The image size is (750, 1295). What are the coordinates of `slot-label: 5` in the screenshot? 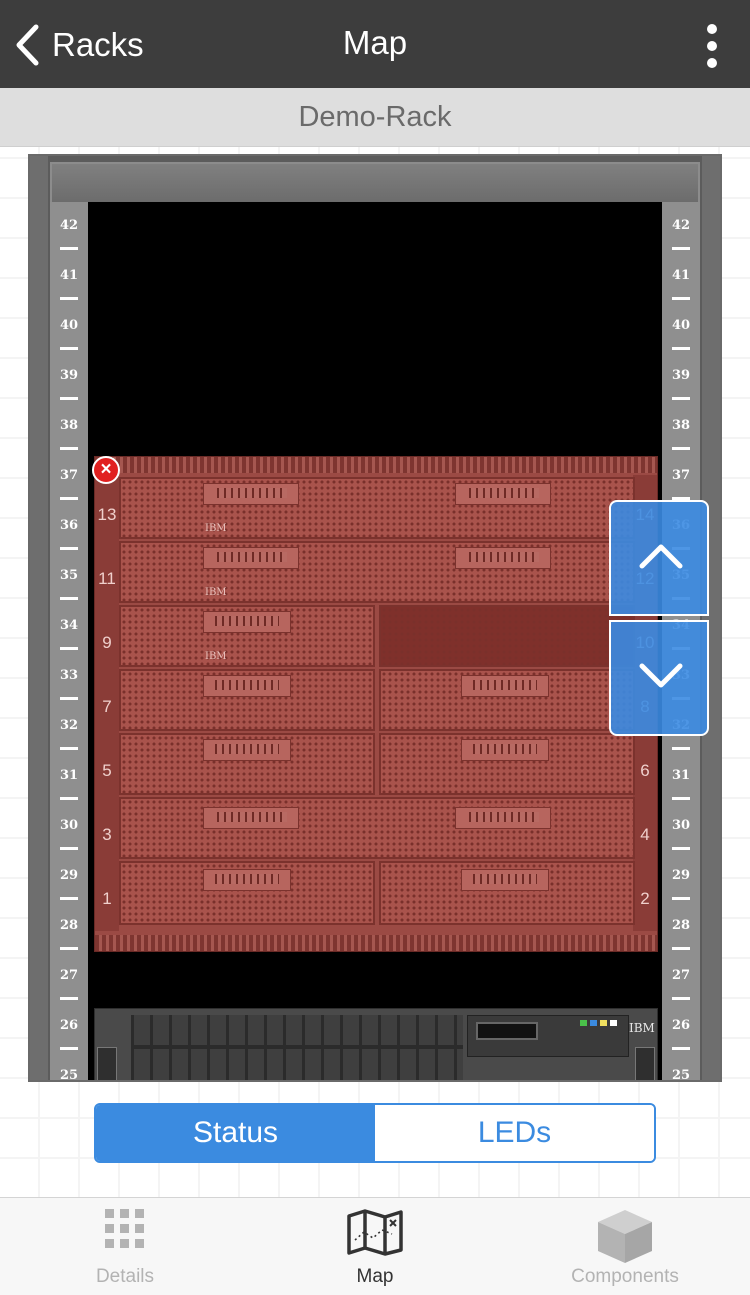 It's located at (107, 770).